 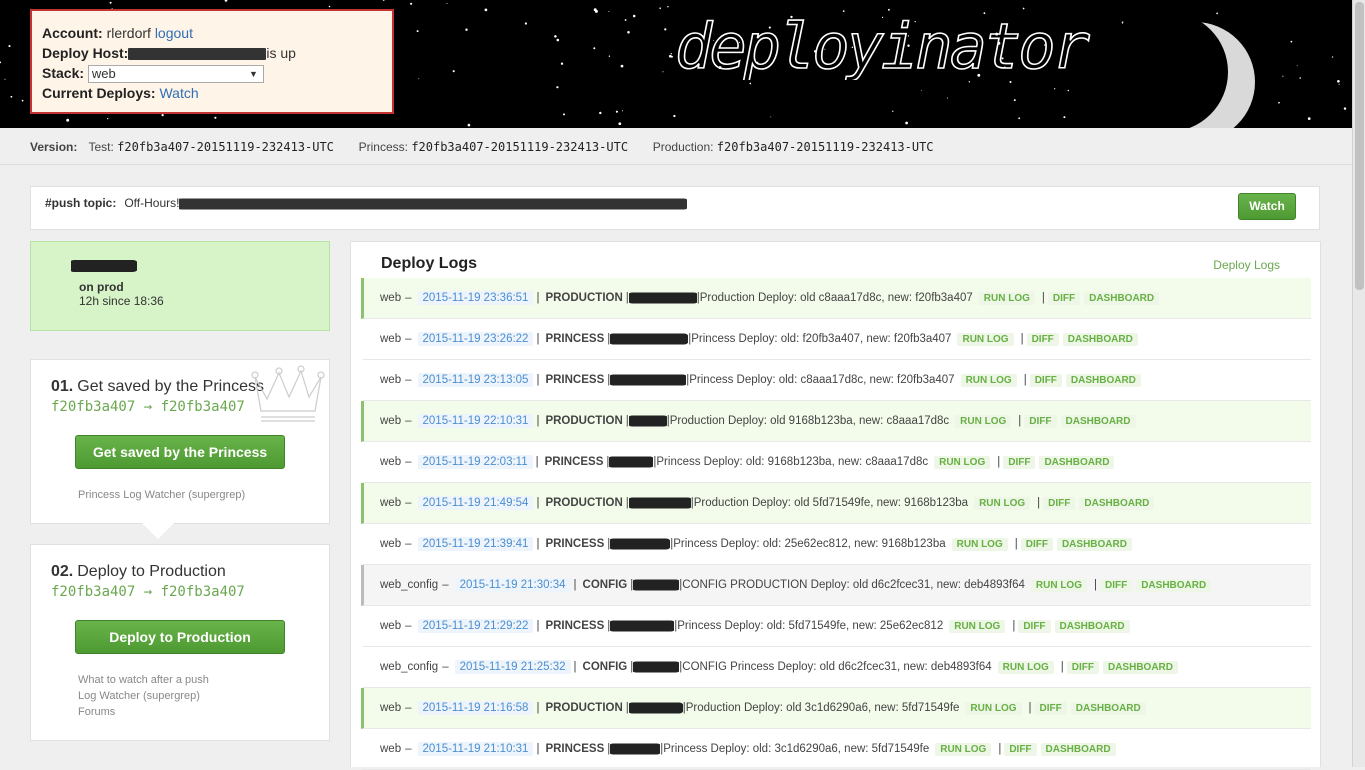 What do you see at coordinates (161, 495) in the screenshot?
I see `princess-log-watcher-link: Princess Log Watcher (supergrep)` at bounding box center [161, 495].